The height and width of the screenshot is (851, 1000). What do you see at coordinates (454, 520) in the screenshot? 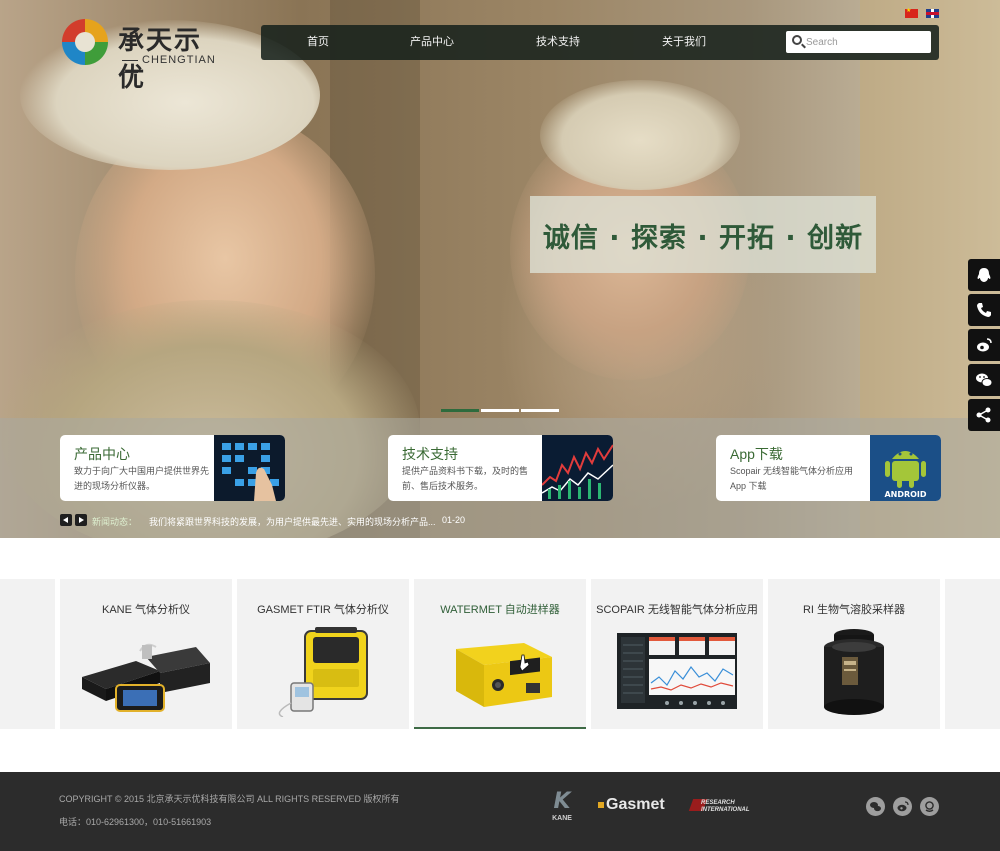
I see `news-date: 01-20` at bounding box center [454, 520].